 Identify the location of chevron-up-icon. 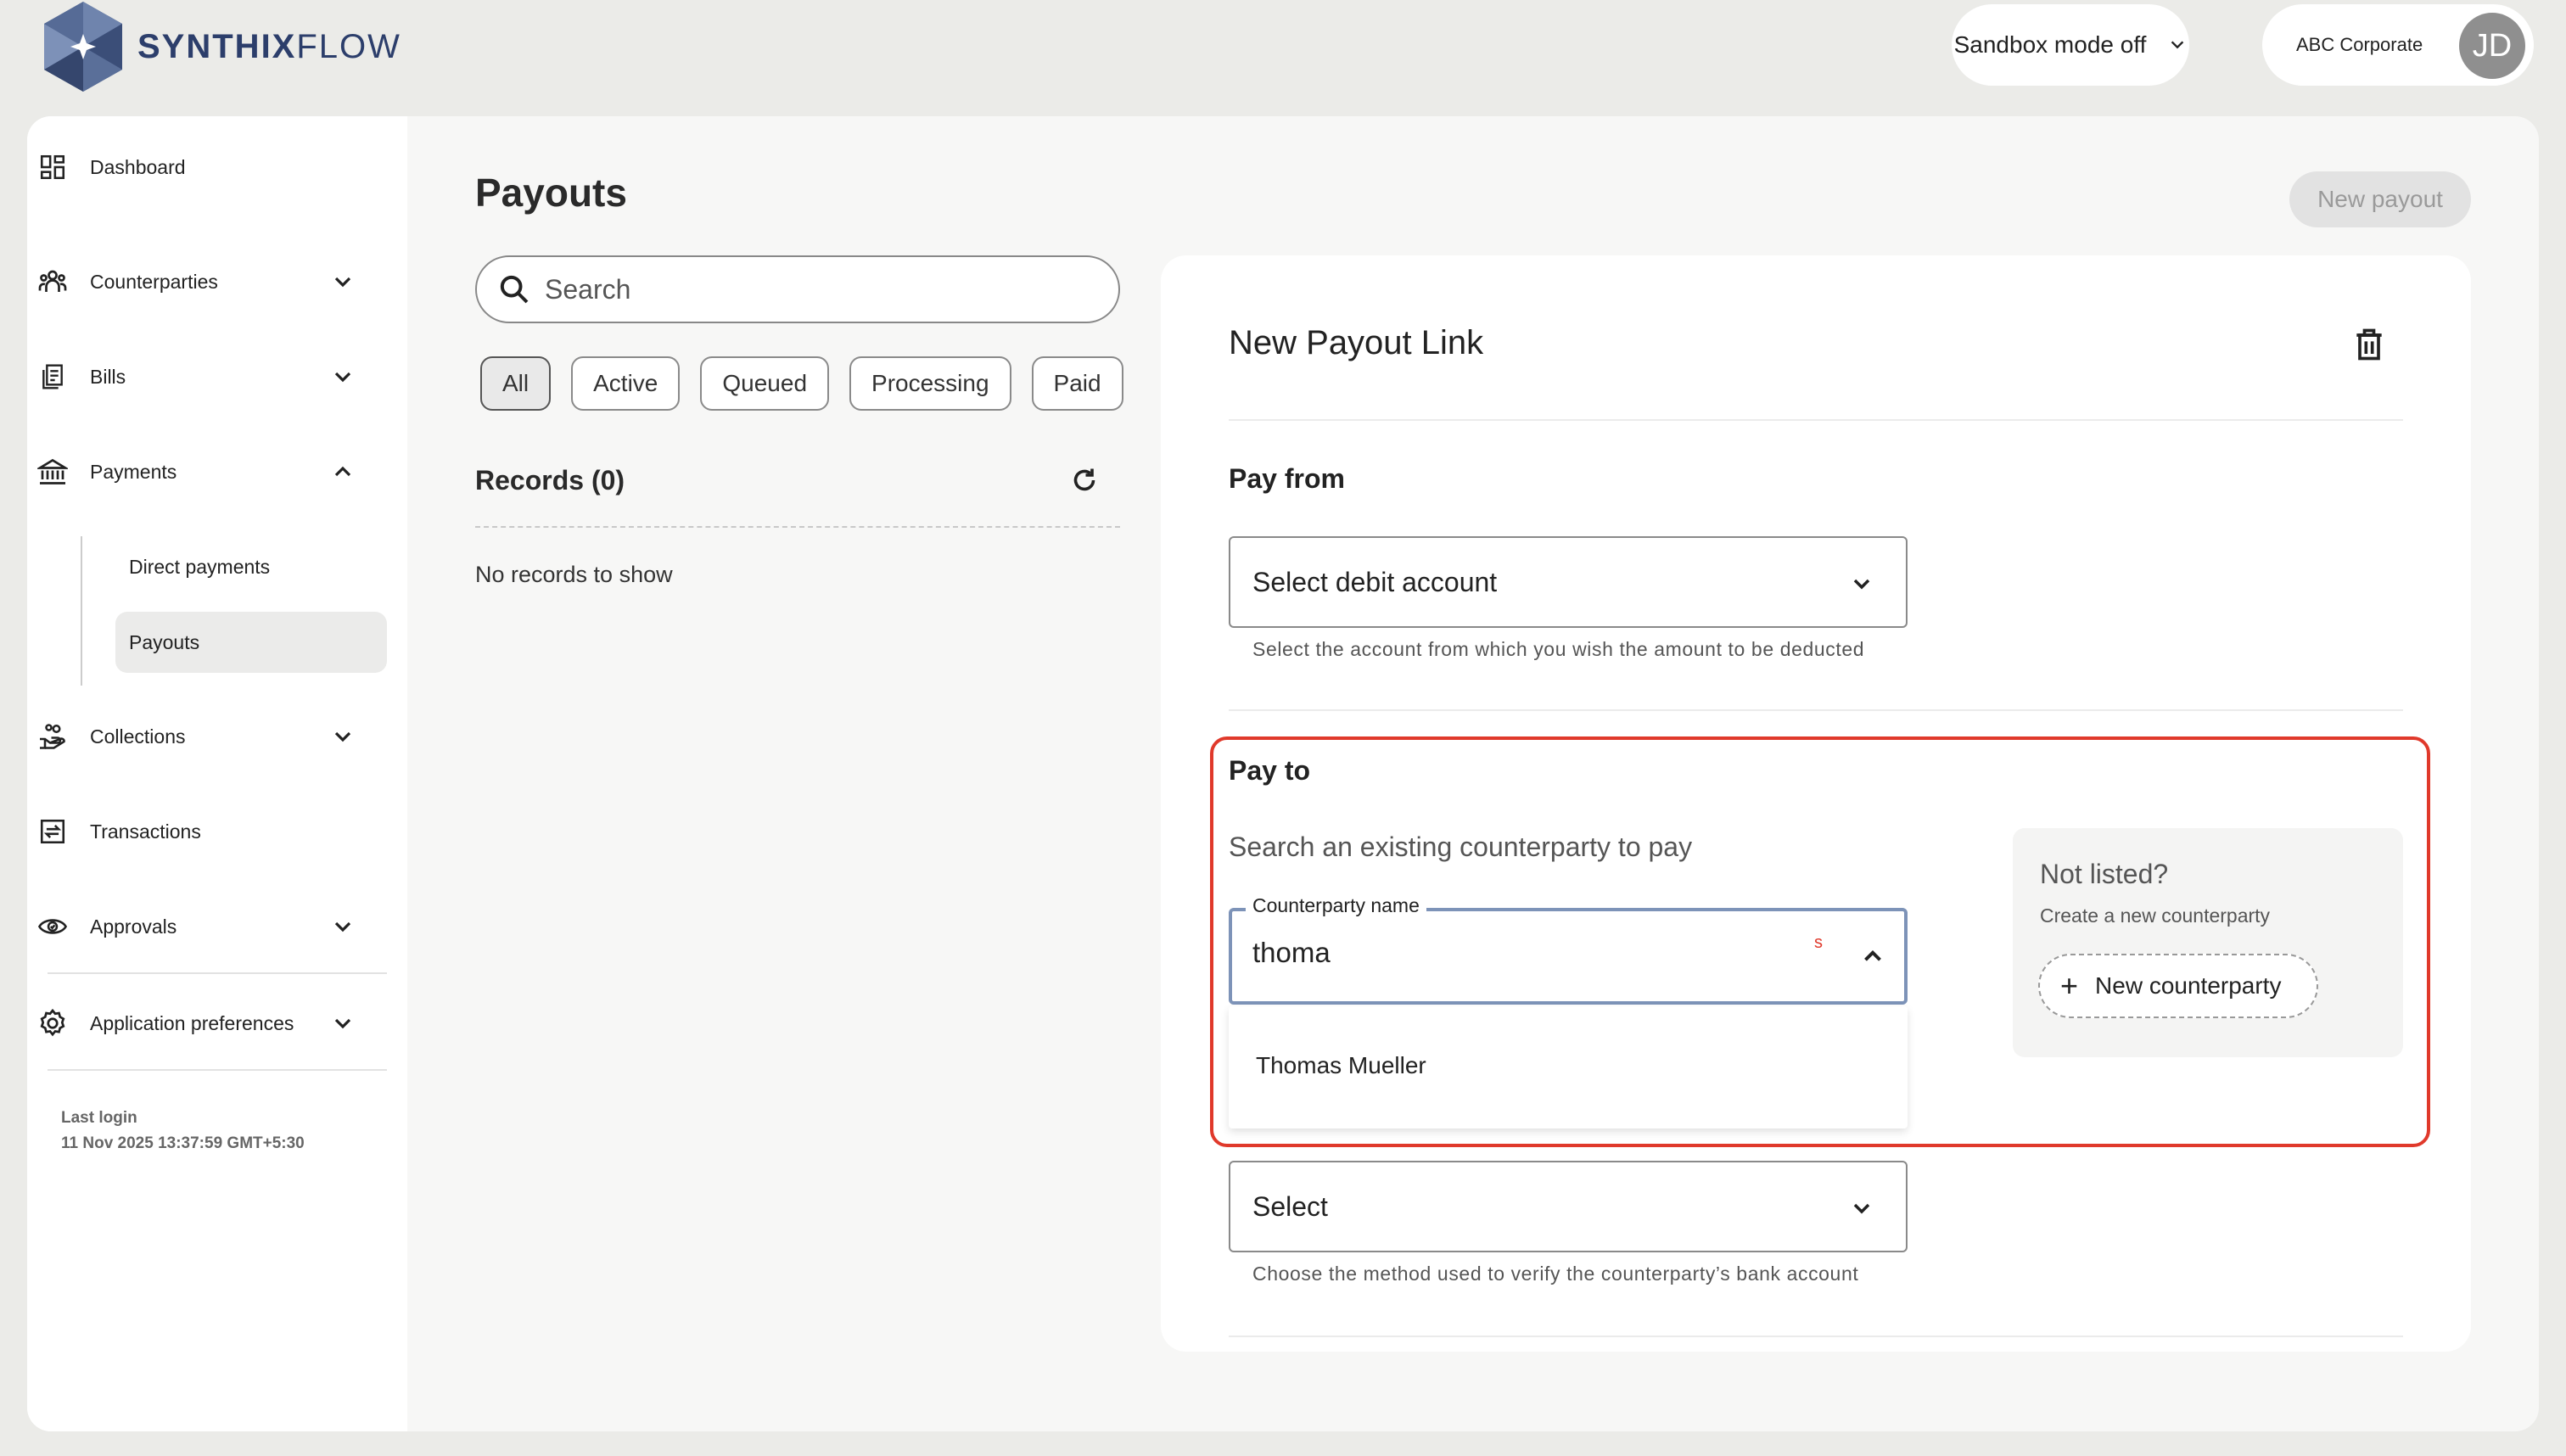
(342, 471).